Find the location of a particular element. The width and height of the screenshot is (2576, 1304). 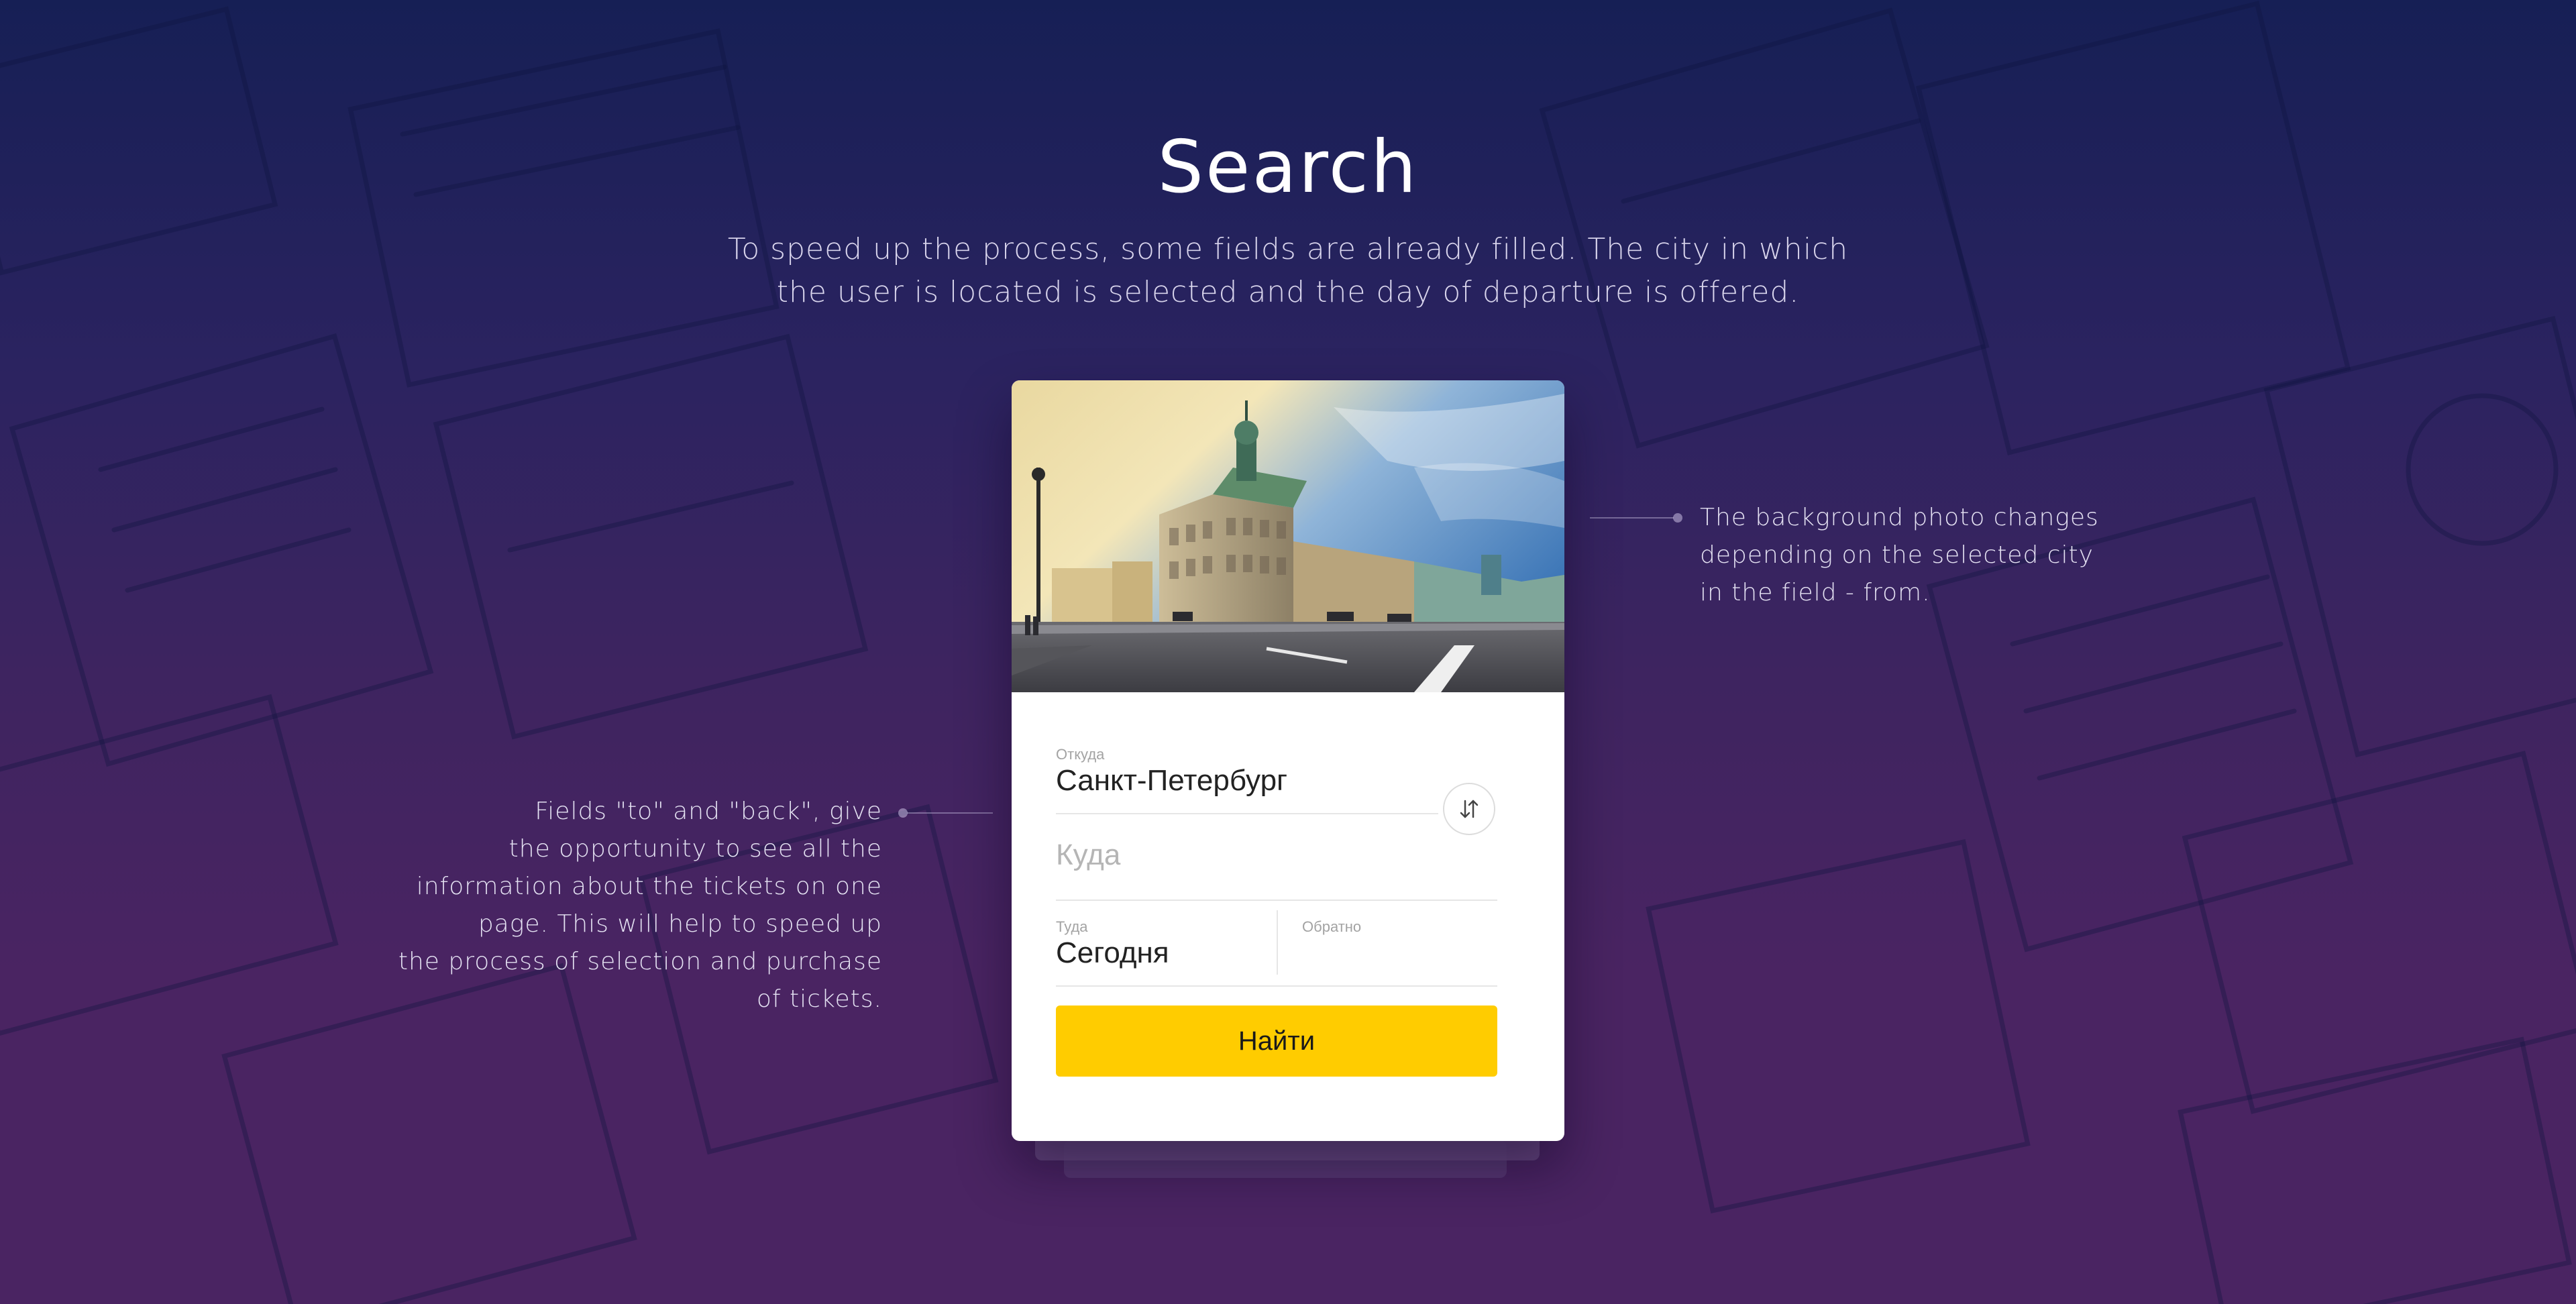

annotation-line: The background photo changes is located at coordinates (1899, 517).